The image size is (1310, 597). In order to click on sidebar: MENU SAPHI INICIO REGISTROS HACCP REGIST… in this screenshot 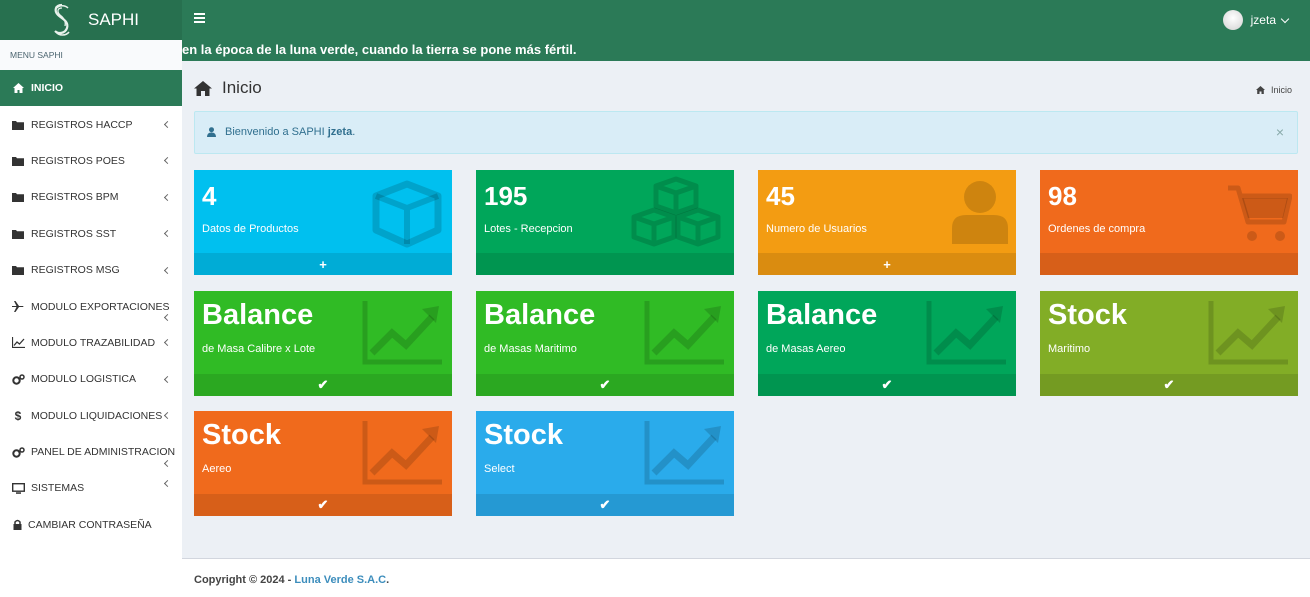, I will do `click(91, 318)`.